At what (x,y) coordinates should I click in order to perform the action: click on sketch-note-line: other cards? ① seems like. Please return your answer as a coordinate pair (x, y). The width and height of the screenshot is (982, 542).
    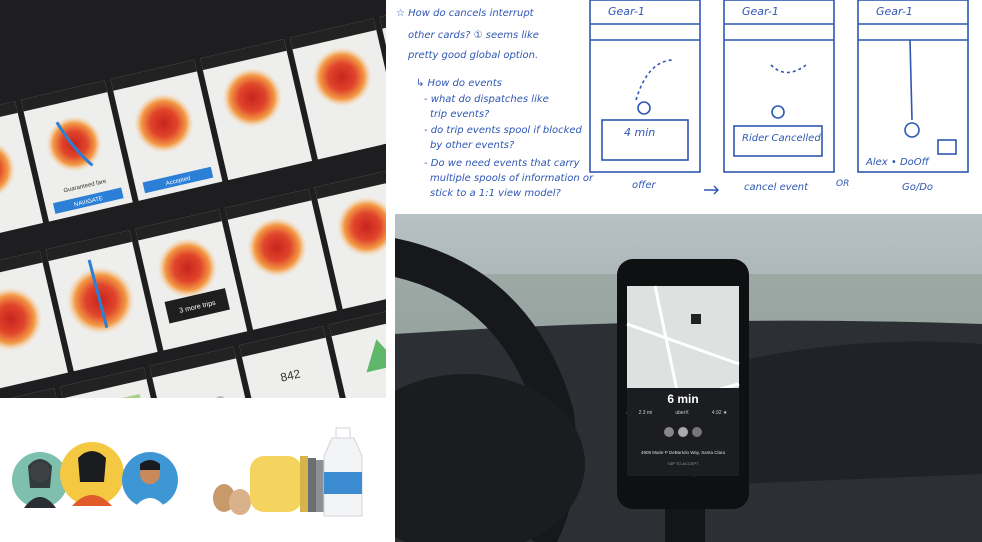
    Looking at the image, I should click on (473, 35).